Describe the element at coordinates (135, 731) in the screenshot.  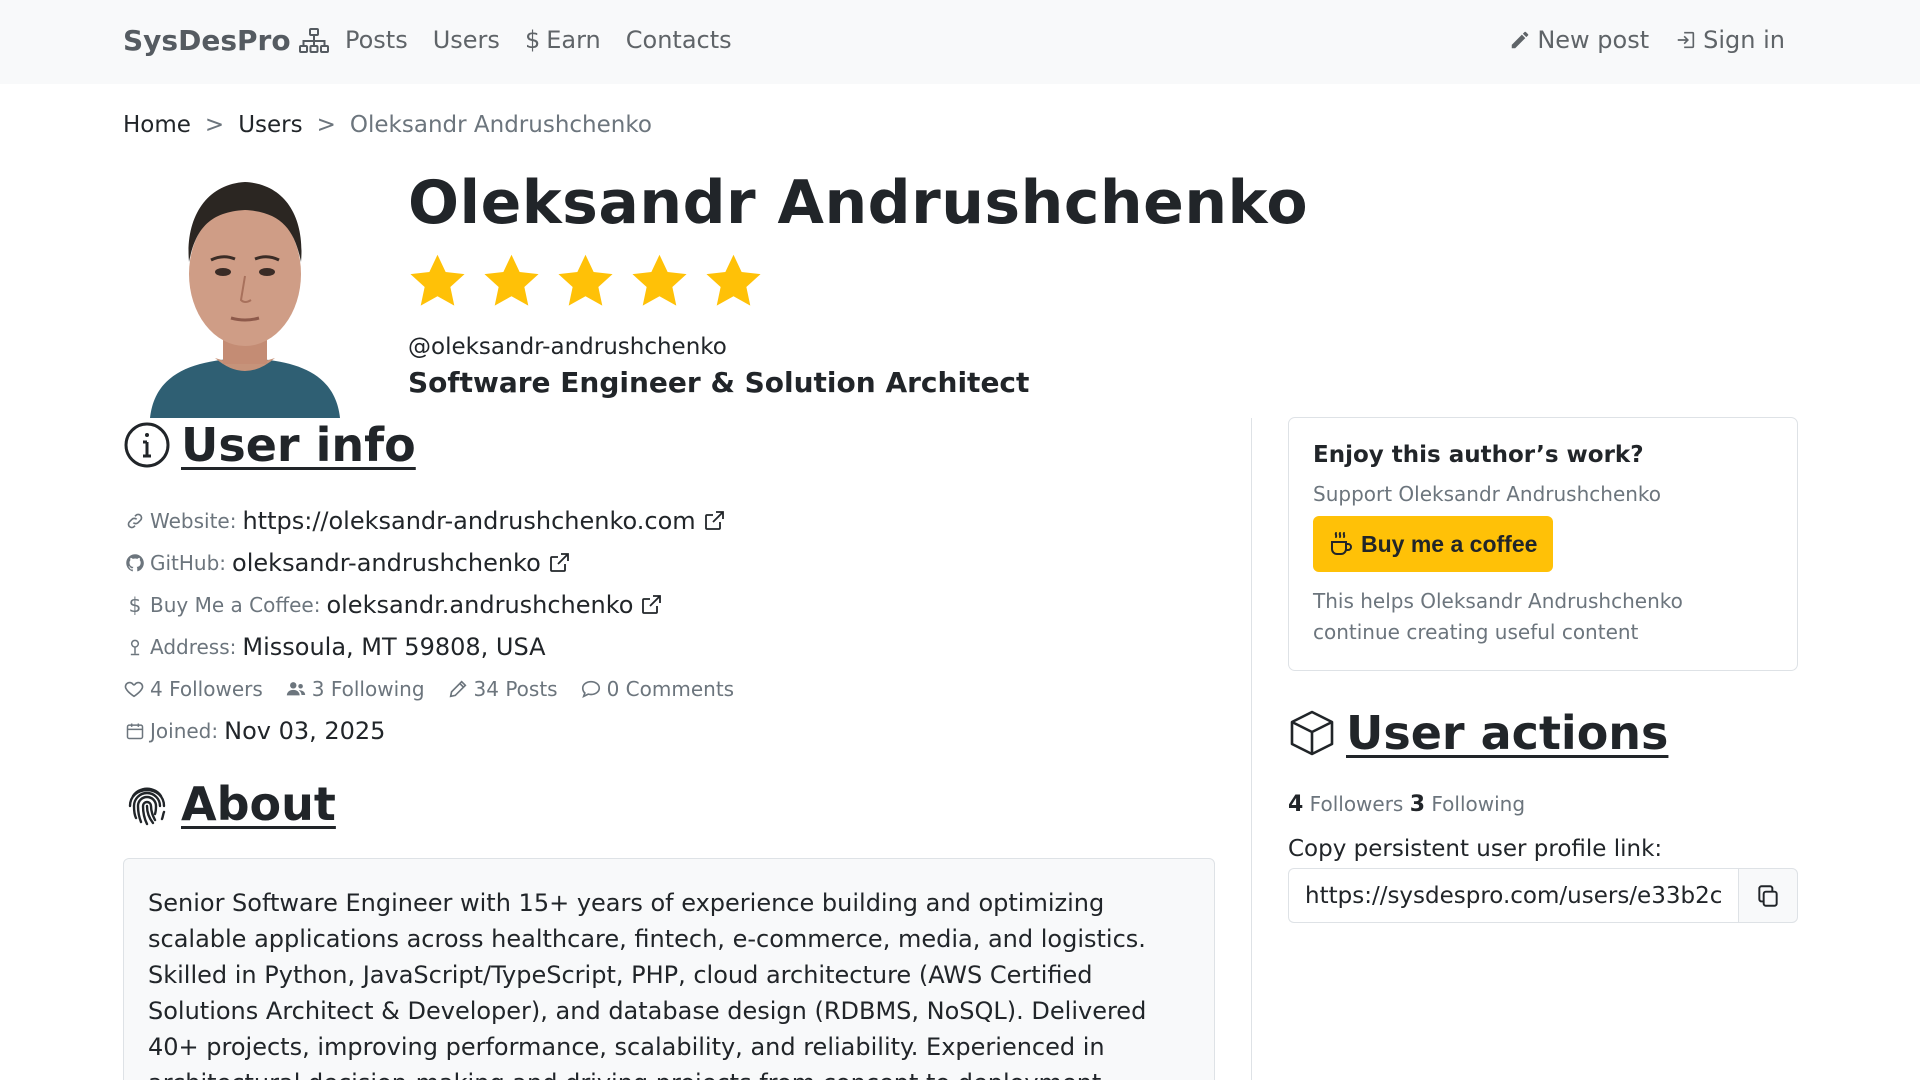
I see `calendar-icon` at that location.